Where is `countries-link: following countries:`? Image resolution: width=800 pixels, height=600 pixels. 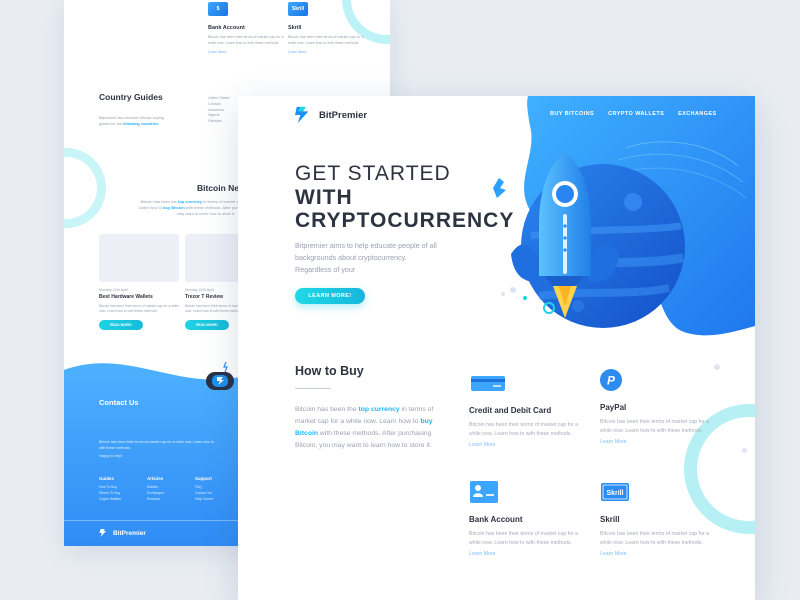
countries-link: following countries: is located at coordinates (141, 124).